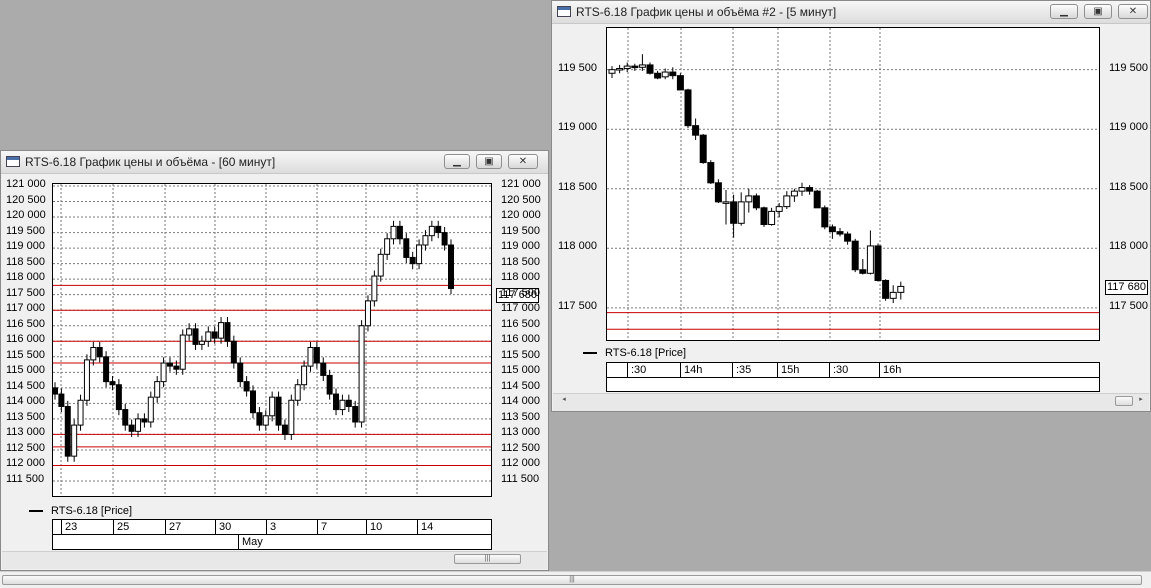  What do you see at coordinates (1124, 401) in the screenshot?
I see `scroll-thumb` at bounding box center [1124, 401].